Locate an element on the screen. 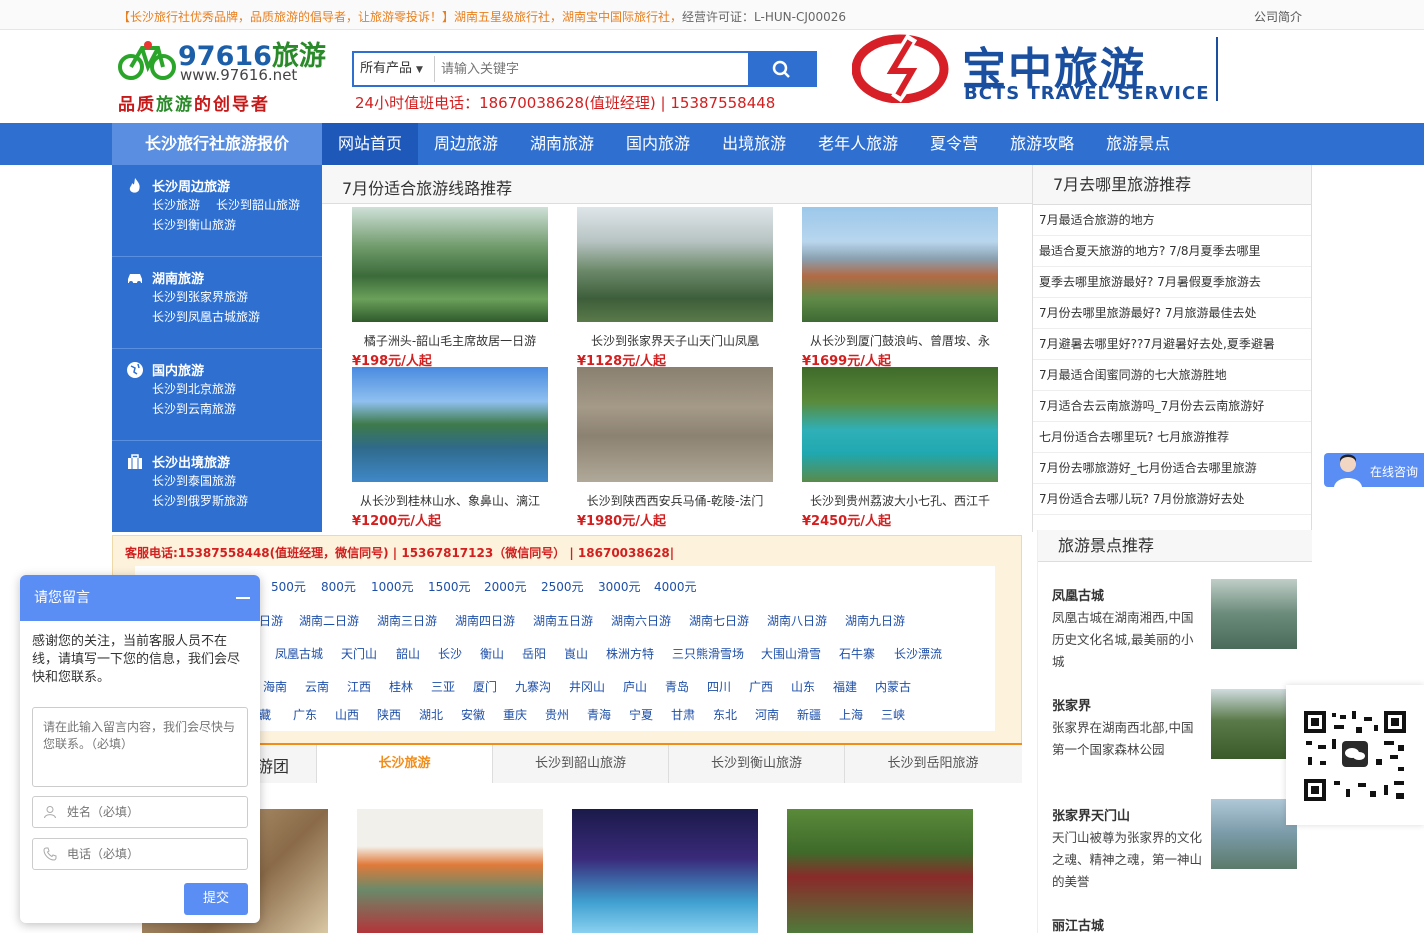 The height and width of the screenshot is (933, 1424). side-link: 长沙到凤凰古城旅游 is located at coordinates (206, 316).